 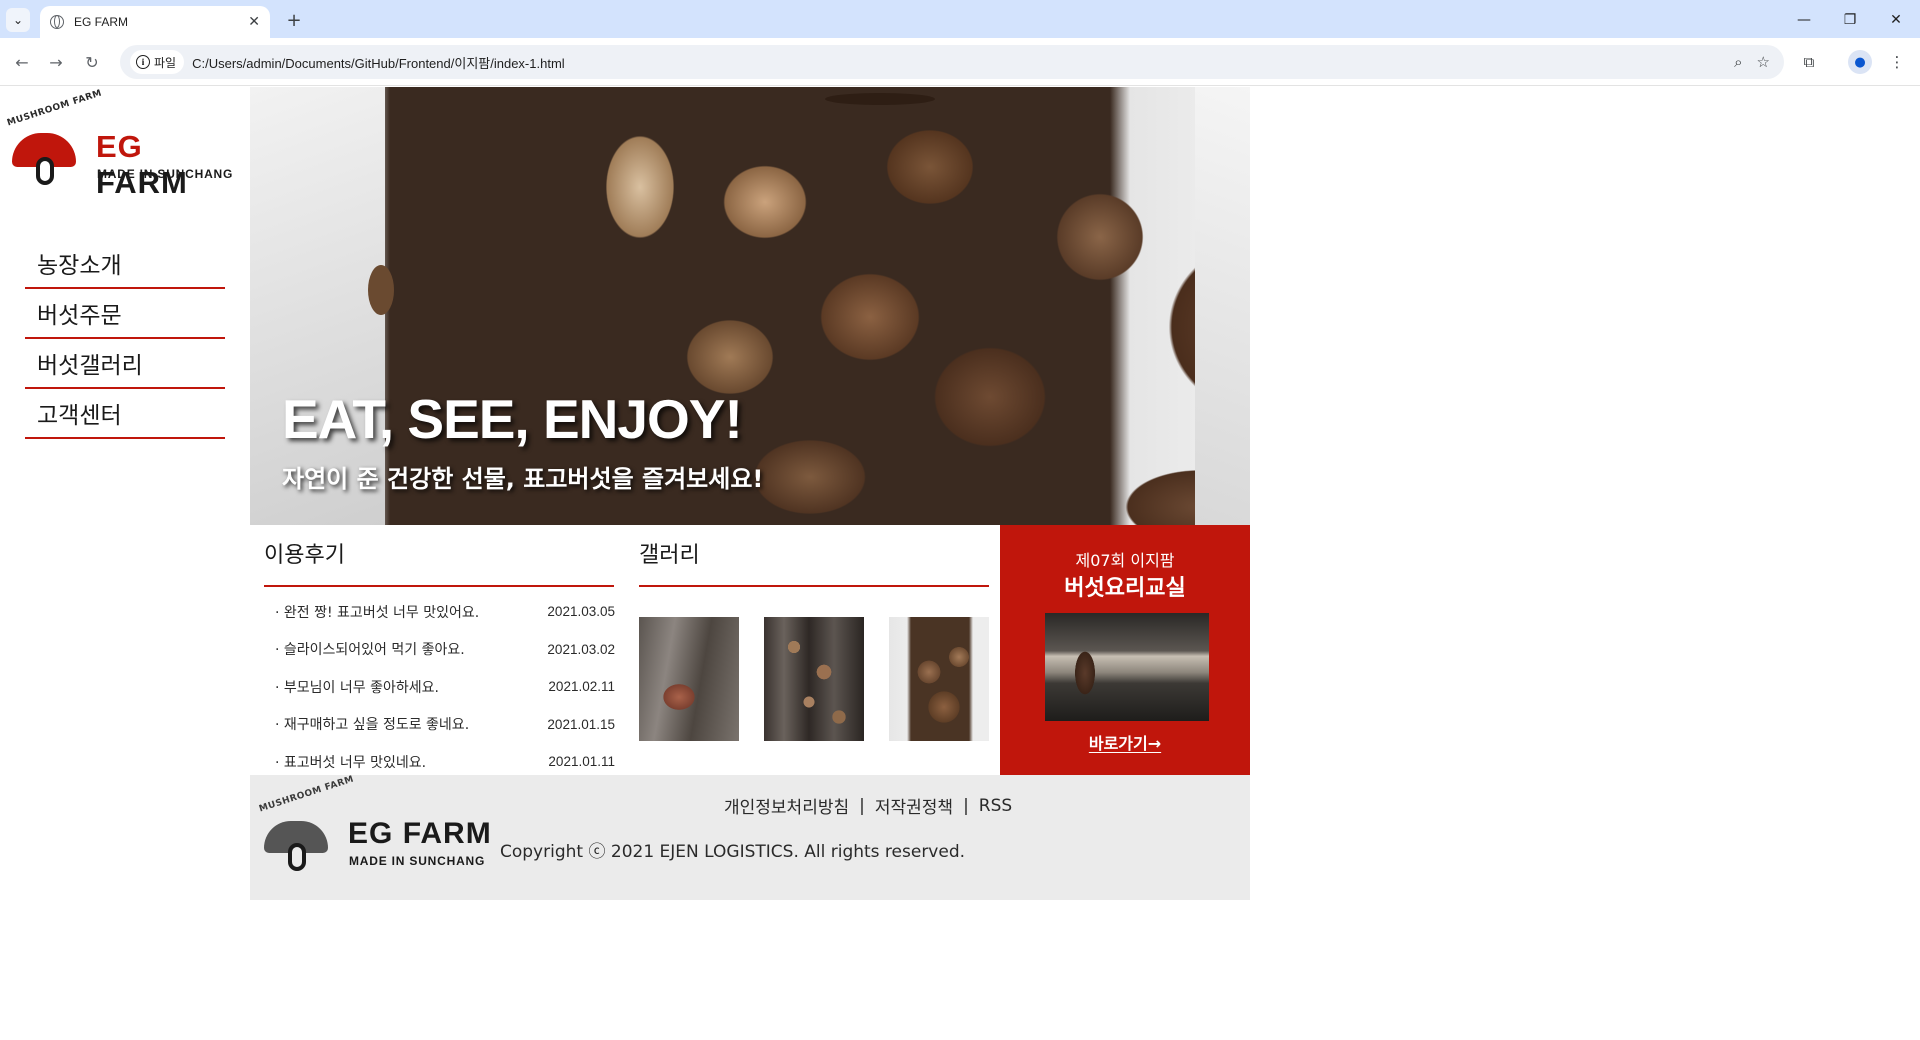 I want to click on hero-box-hole, so click(x=381, y=290).